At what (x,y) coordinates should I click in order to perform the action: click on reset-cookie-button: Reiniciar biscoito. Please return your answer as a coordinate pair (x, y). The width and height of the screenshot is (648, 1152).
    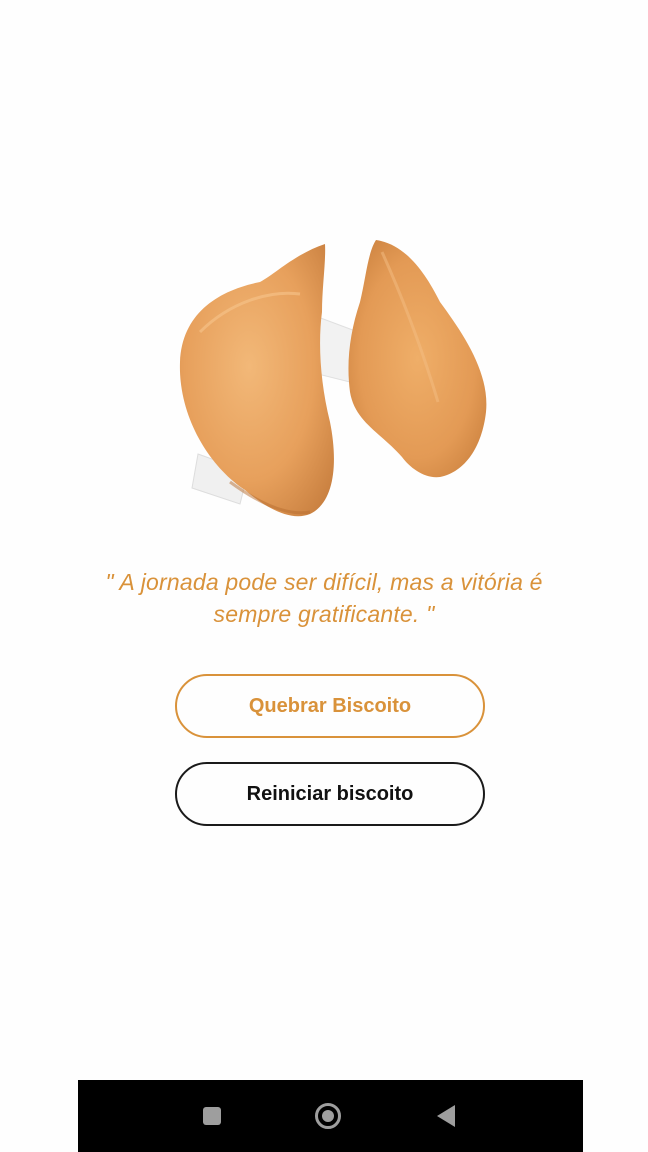
    Looking at the image, I should click on (330, 794).